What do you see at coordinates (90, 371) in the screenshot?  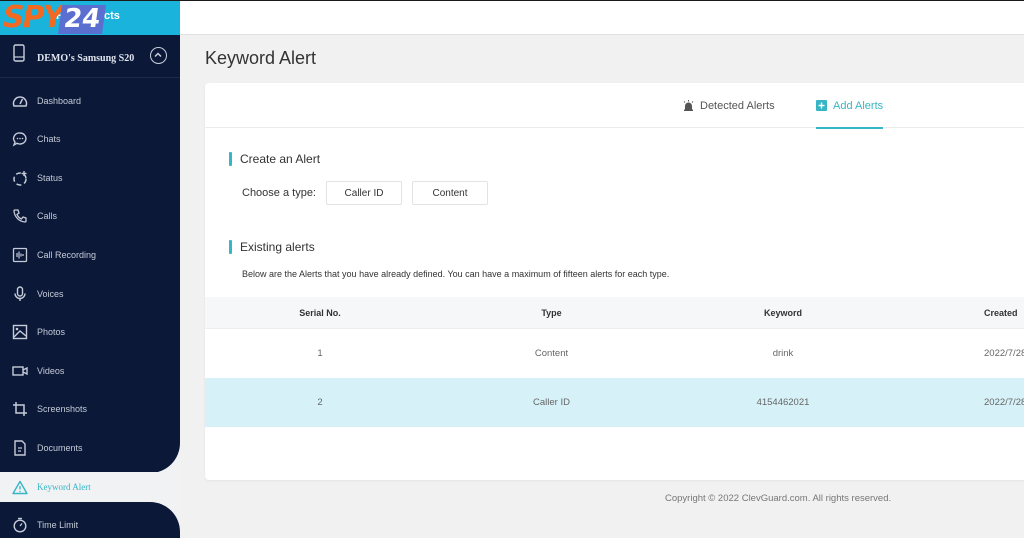 I see `sidebar-item-videos: Videos` at bounding box center [90, 371].